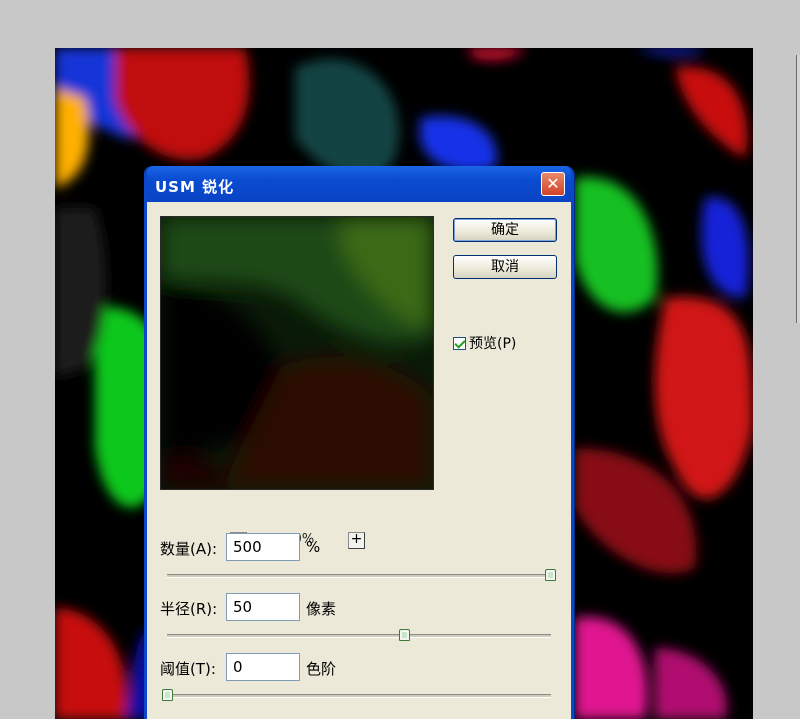 This screenshot has width=800, height=719. Describe the element at coordinates (359, 636) in the screenshot. I see `radius-slider` at that location.